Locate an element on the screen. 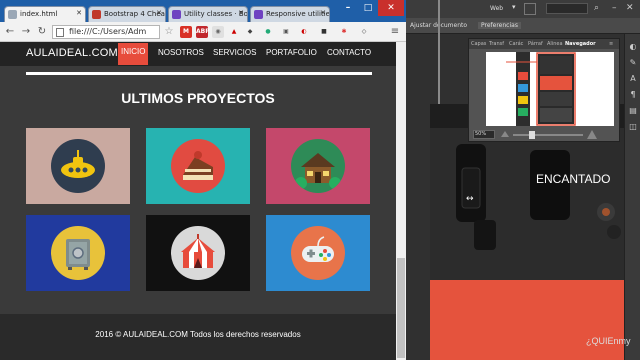  extension-icon: ✱ is located at coordinates (344, 32).